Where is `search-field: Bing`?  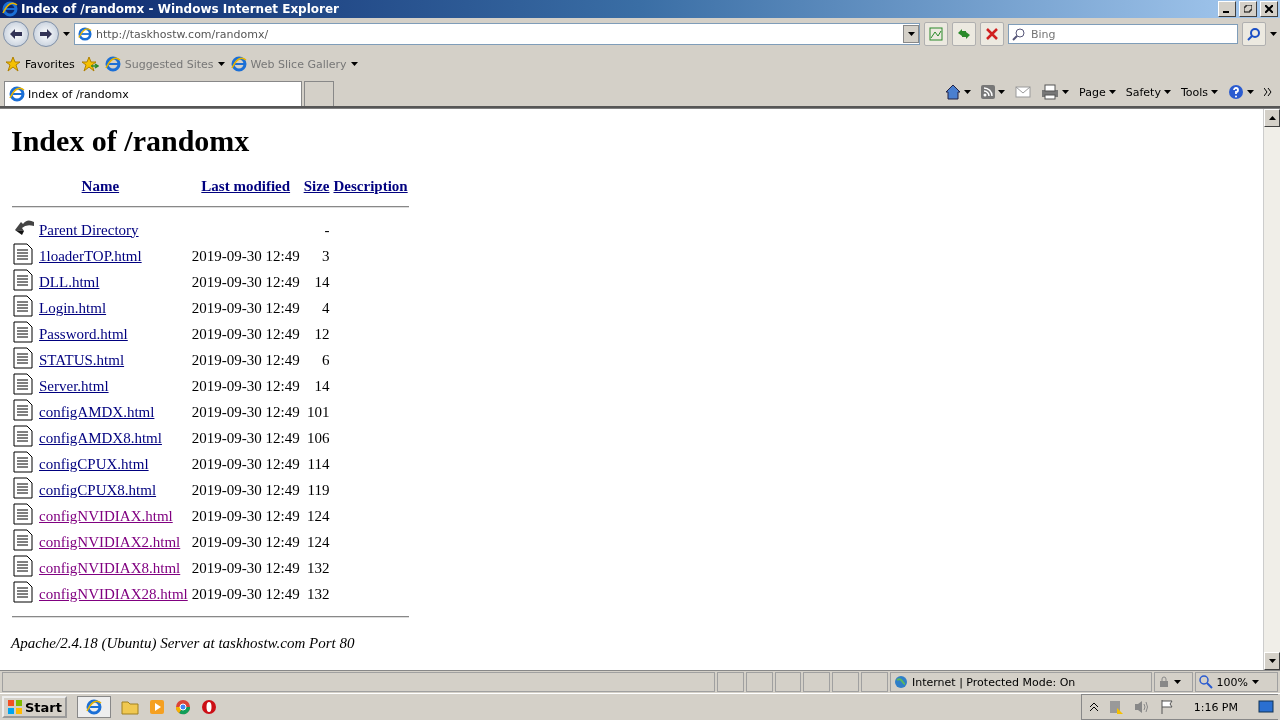 search-field: Bing is located at coordinates (1123, 34).